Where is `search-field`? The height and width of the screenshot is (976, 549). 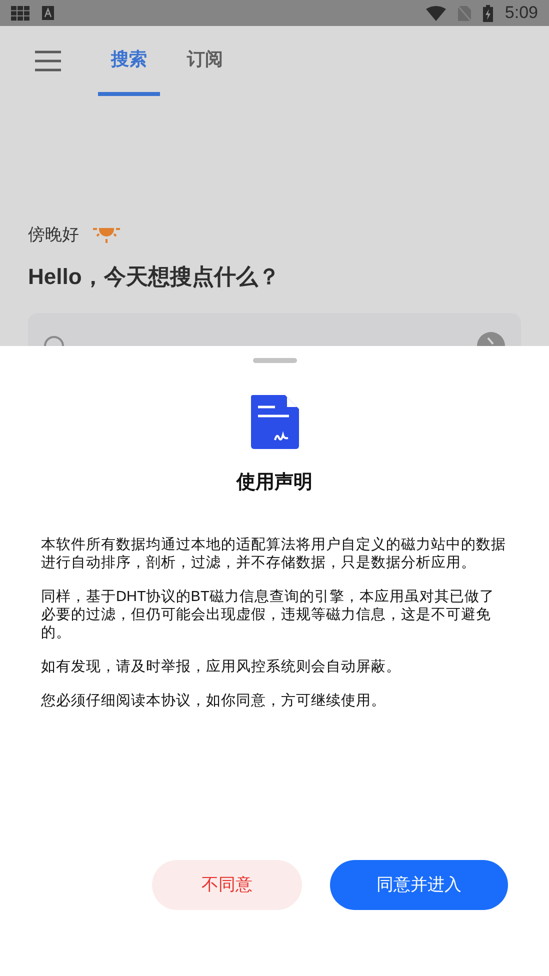 search-field is located at coordinates (274, 329).